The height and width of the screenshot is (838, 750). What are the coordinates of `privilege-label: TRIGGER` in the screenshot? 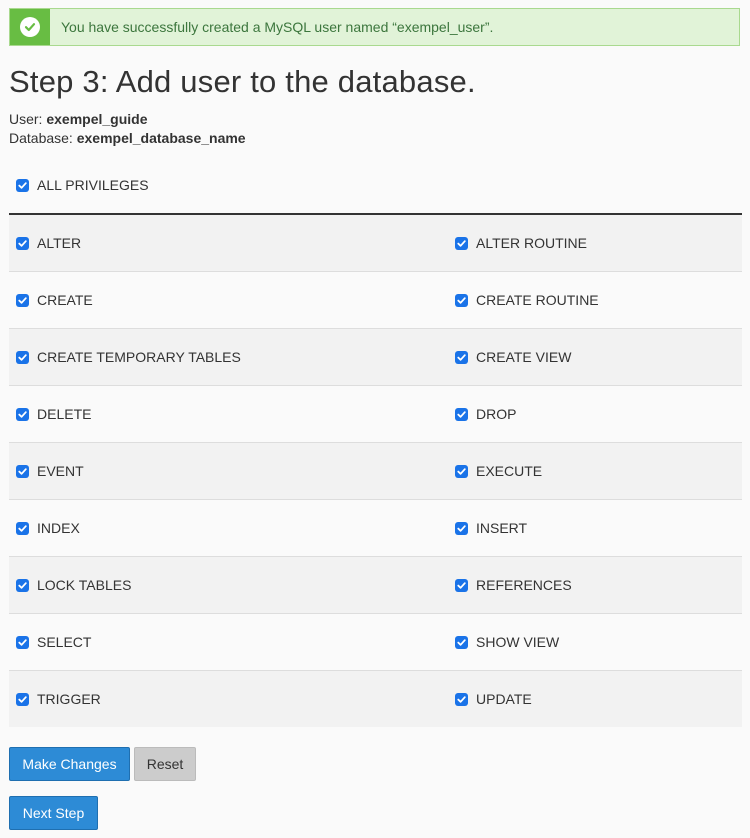 It's located at (69, 699).